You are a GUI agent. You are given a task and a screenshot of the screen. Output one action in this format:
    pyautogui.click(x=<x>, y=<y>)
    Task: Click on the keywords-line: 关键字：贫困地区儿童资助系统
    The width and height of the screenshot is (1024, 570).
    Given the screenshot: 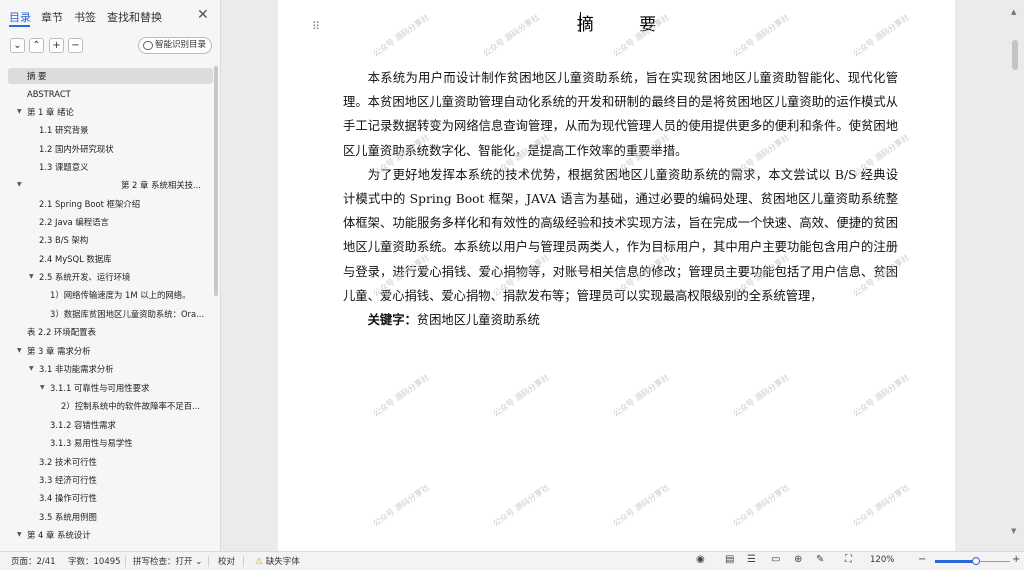 What is the action you would take?
    pyautogui.click(x=620, y=320)
    